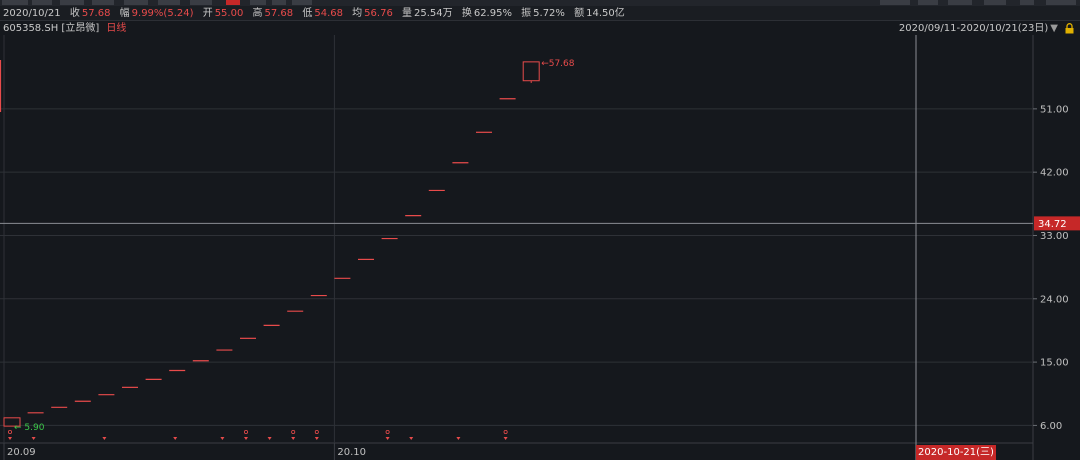  Describe the element at coordinates (21, 452) in the screenshot. I see `x-tick-label: 20.09` at that location.